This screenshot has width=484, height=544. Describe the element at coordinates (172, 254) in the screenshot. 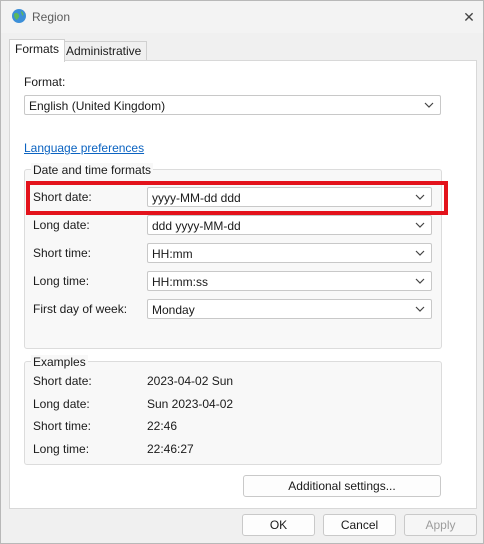

I see `short-time-value: HH:mm` at that location.